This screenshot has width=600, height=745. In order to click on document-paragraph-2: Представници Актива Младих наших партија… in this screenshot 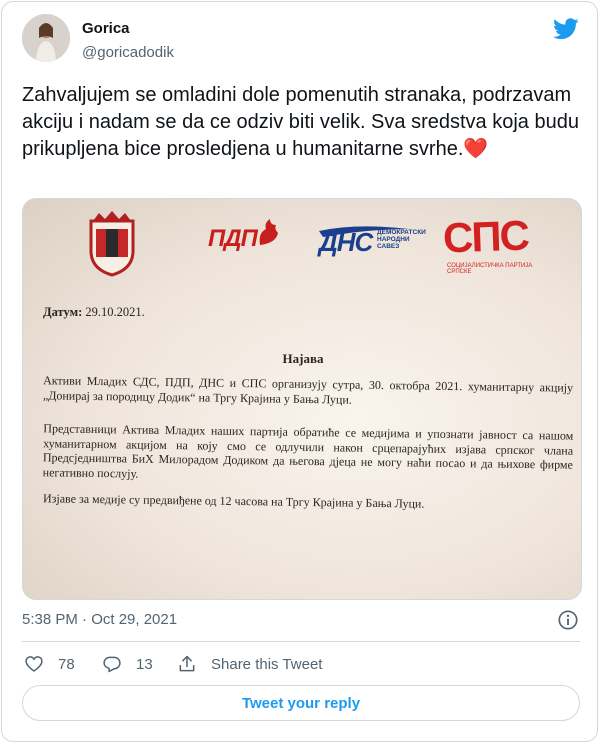, I will do `click(308, 451)`.